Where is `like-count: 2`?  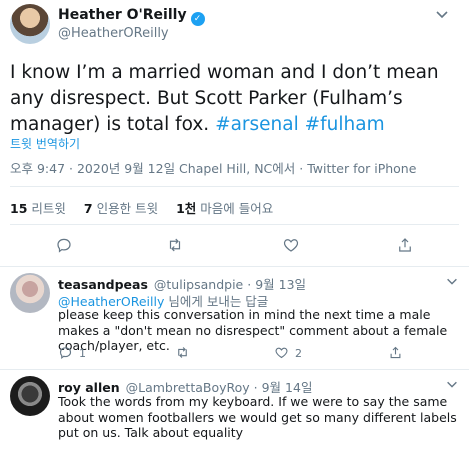
like-count: 2 is located at coordinates (298, 353).